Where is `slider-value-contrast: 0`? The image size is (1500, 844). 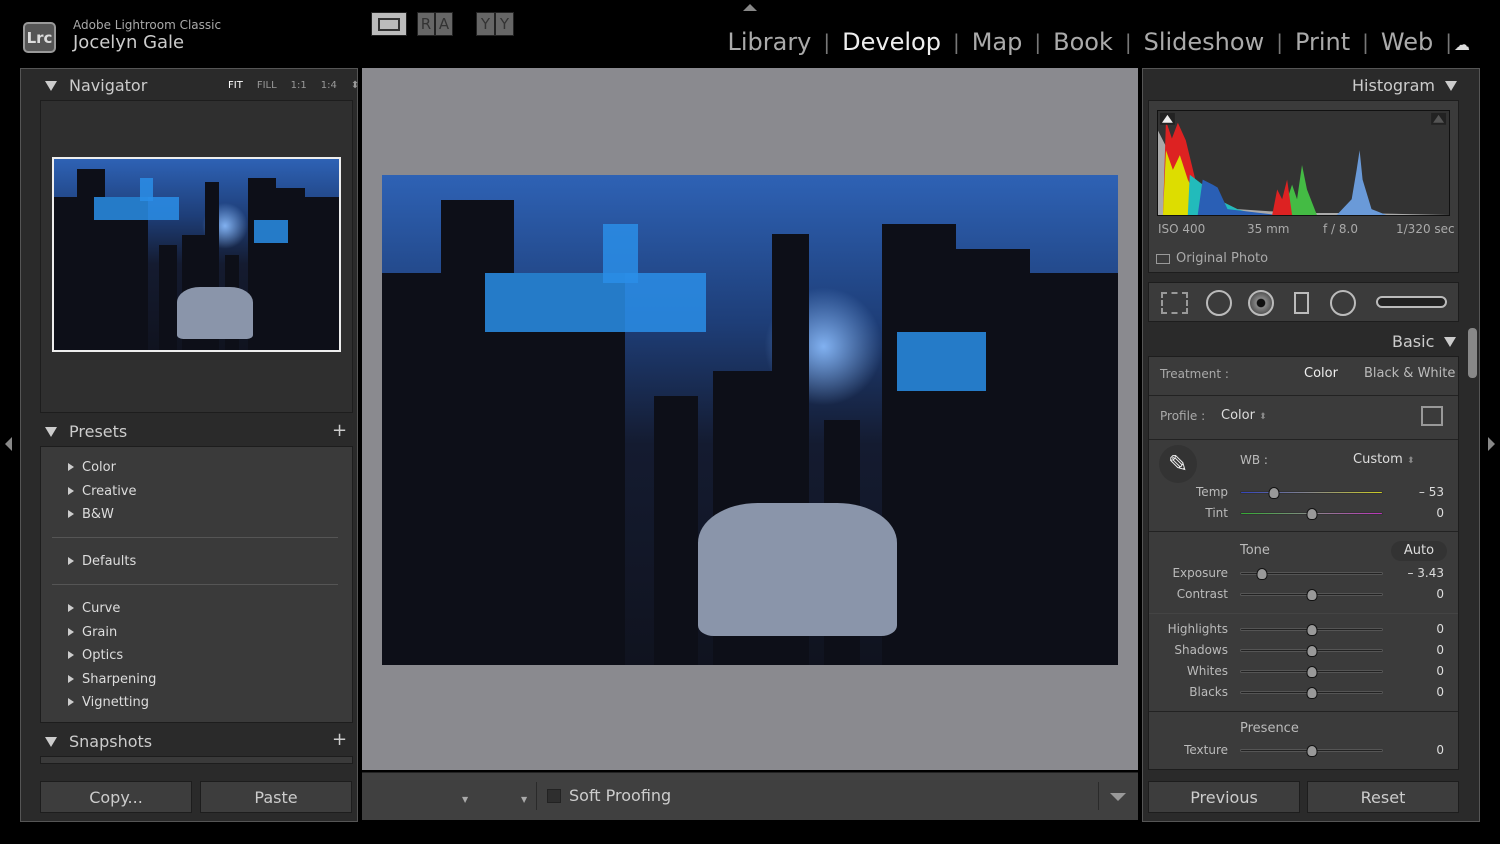 slider-value-contrast: 0 is located at coordinates (1419, 594).